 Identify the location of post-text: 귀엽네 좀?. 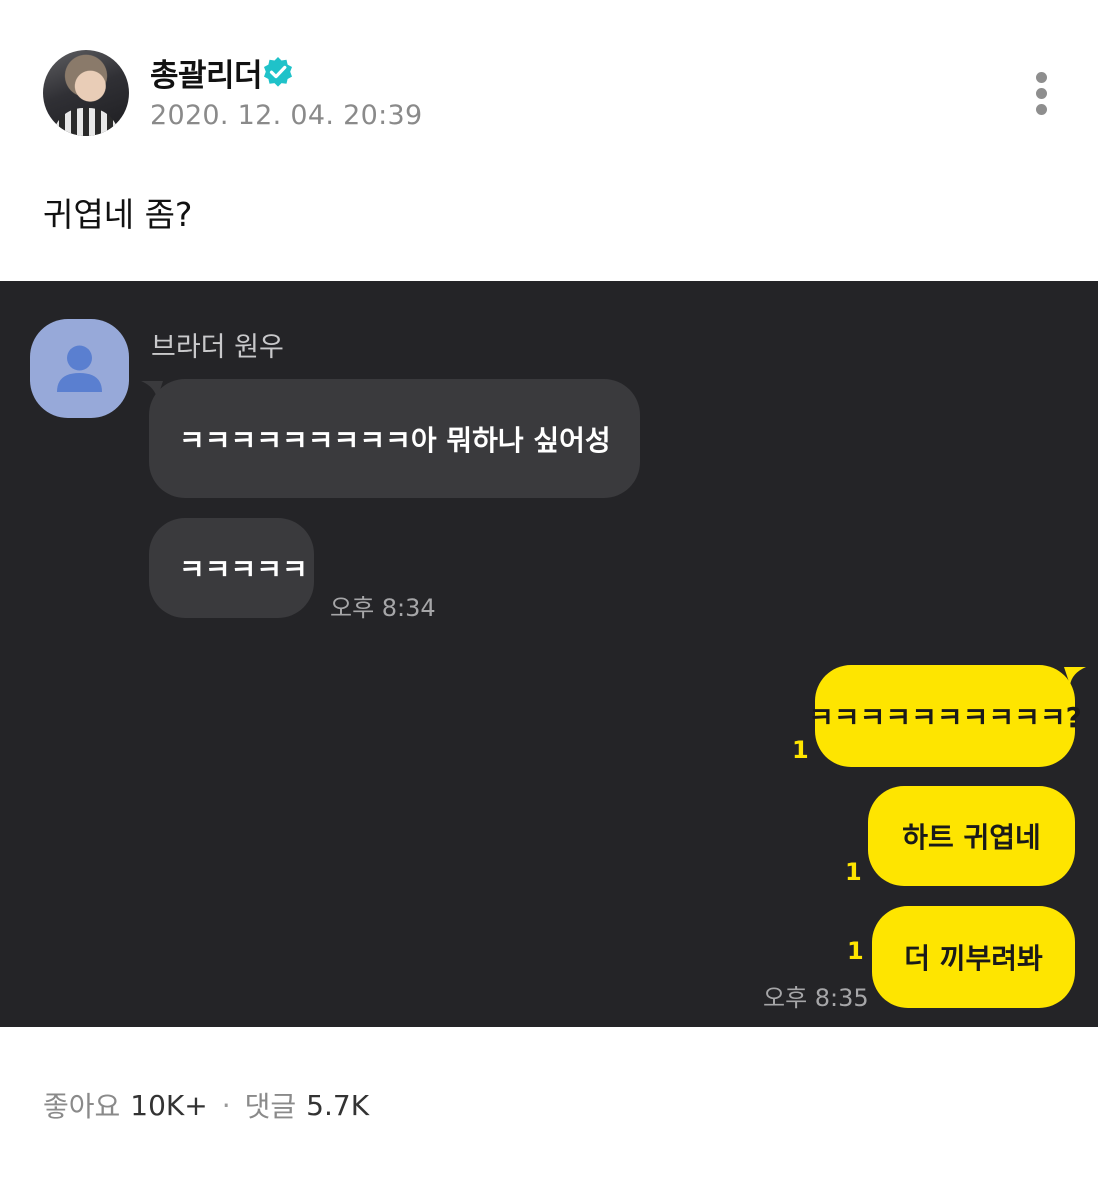
(118, 214).